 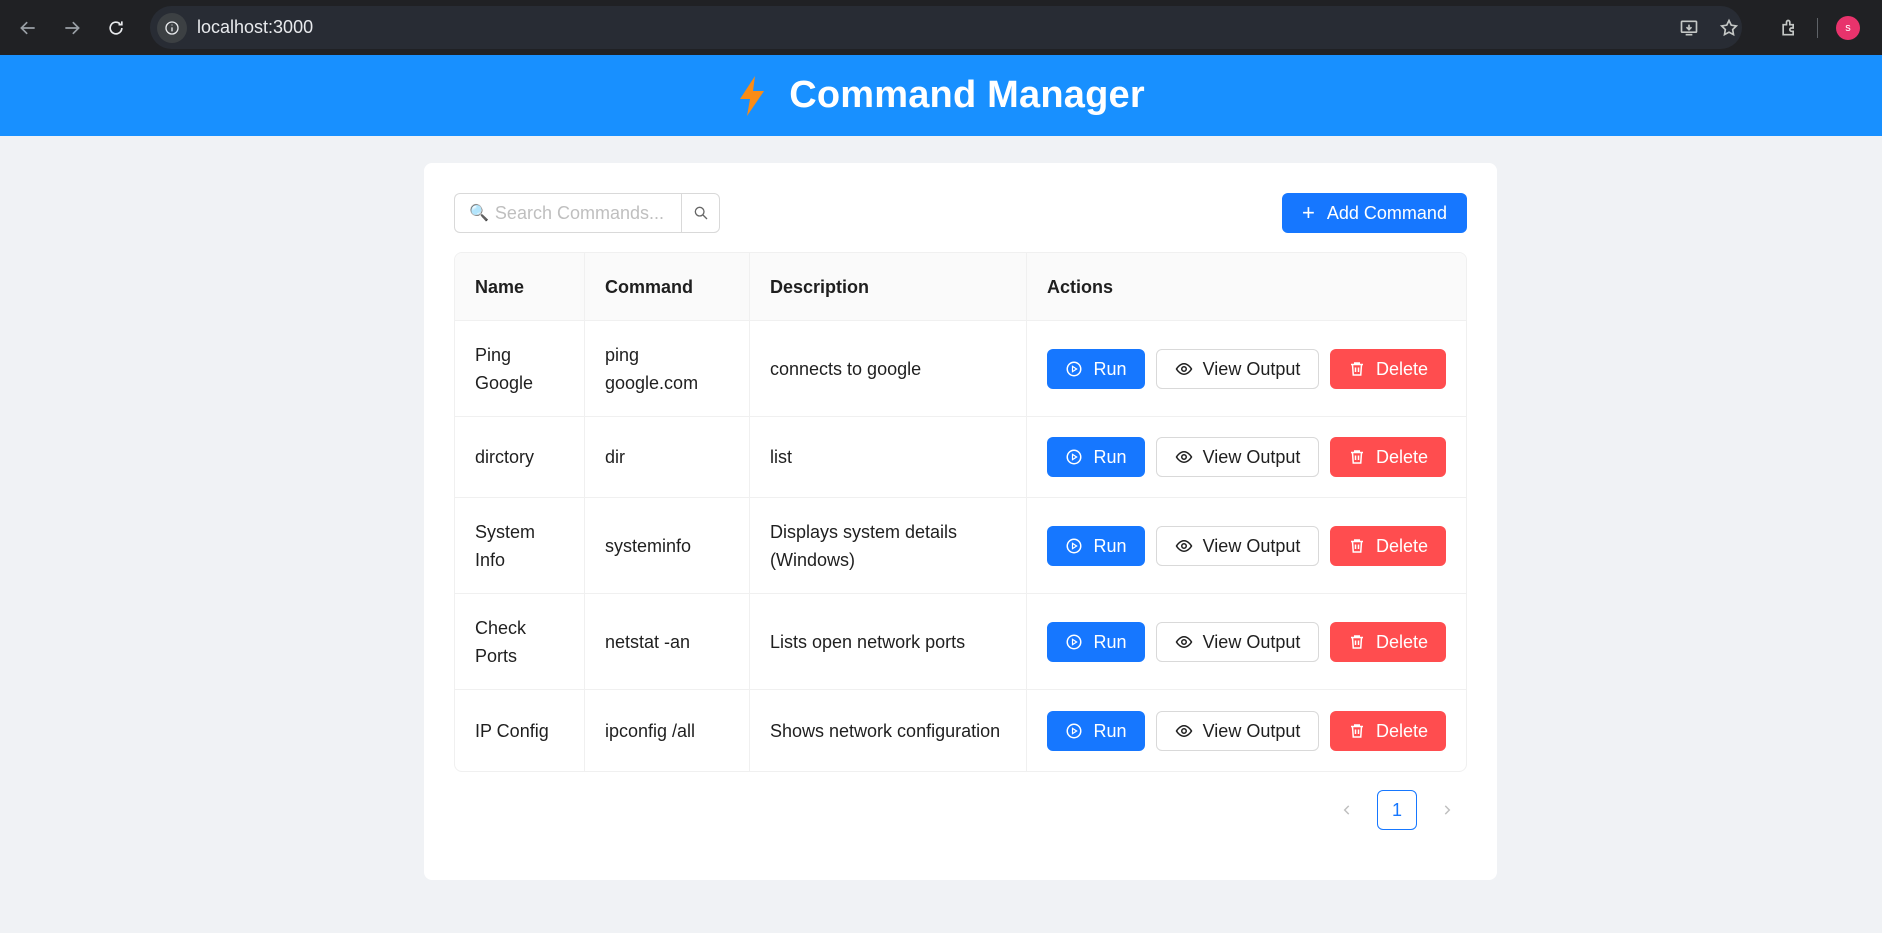 I want to click on toolbar-divider, so click(x=1817, y=27).